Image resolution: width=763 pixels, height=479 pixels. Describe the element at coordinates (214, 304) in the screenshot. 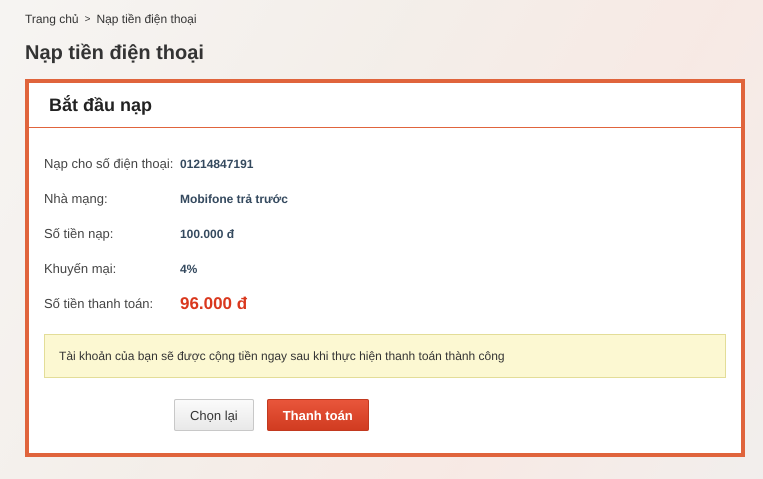

I see `total-amount: 96.000 đ` at that location.